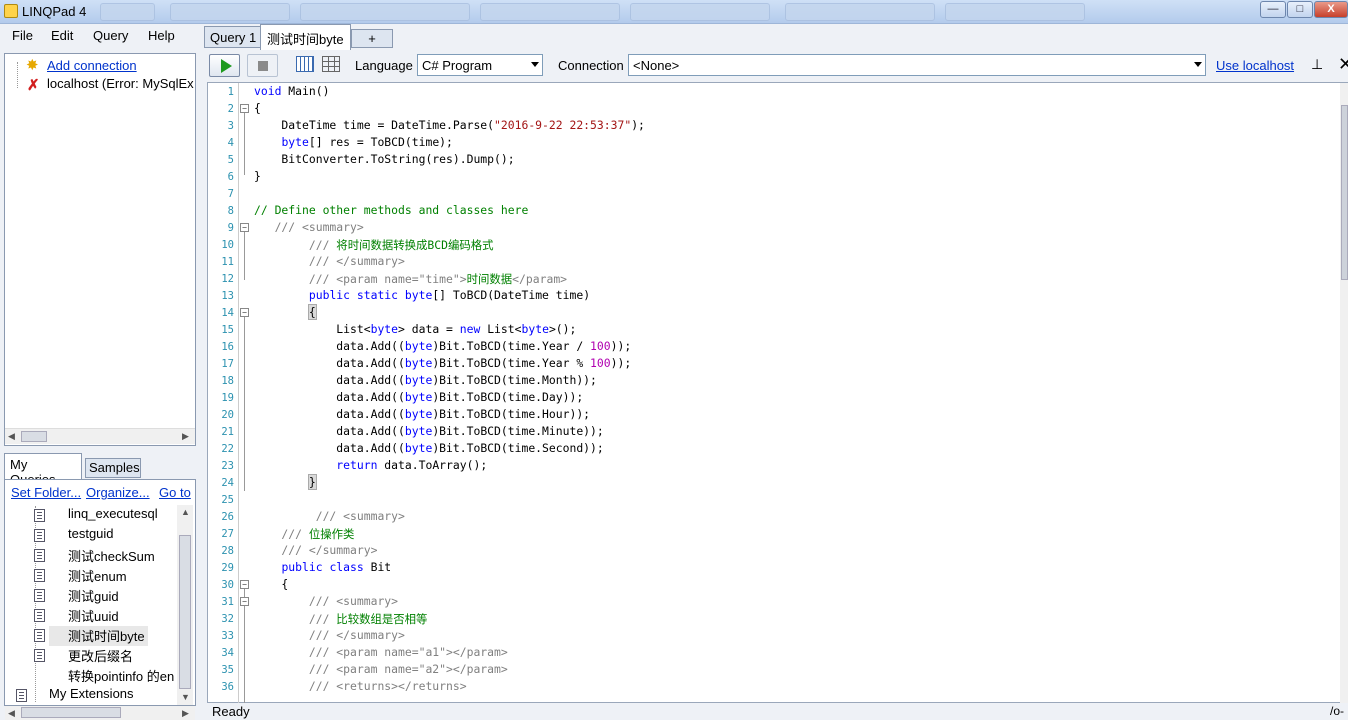  Describe the element at coordinates (227, 466) in the screenshot. I see `line-number: 23` at that location.